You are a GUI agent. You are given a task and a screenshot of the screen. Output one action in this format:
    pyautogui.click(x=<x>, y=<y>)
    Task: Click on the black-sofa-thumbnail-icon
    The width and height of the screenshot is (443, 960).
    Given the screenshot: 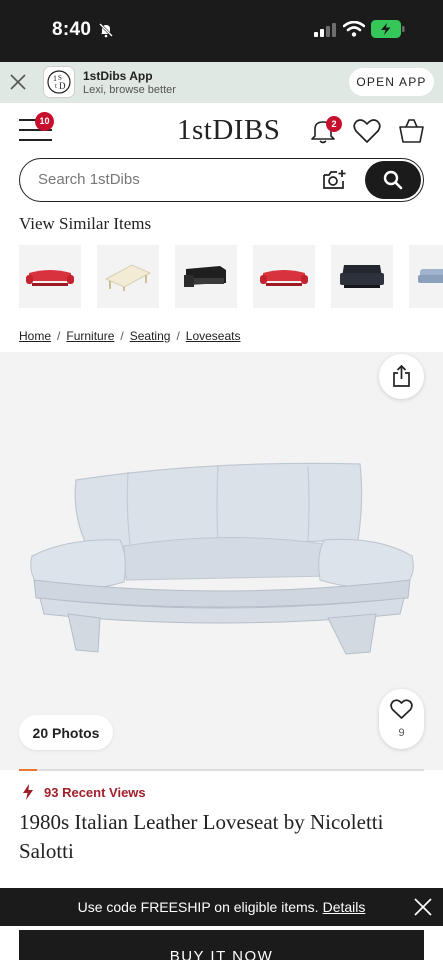 What is the action you would take?
    pyautogui.click(x=205, y=276)
    